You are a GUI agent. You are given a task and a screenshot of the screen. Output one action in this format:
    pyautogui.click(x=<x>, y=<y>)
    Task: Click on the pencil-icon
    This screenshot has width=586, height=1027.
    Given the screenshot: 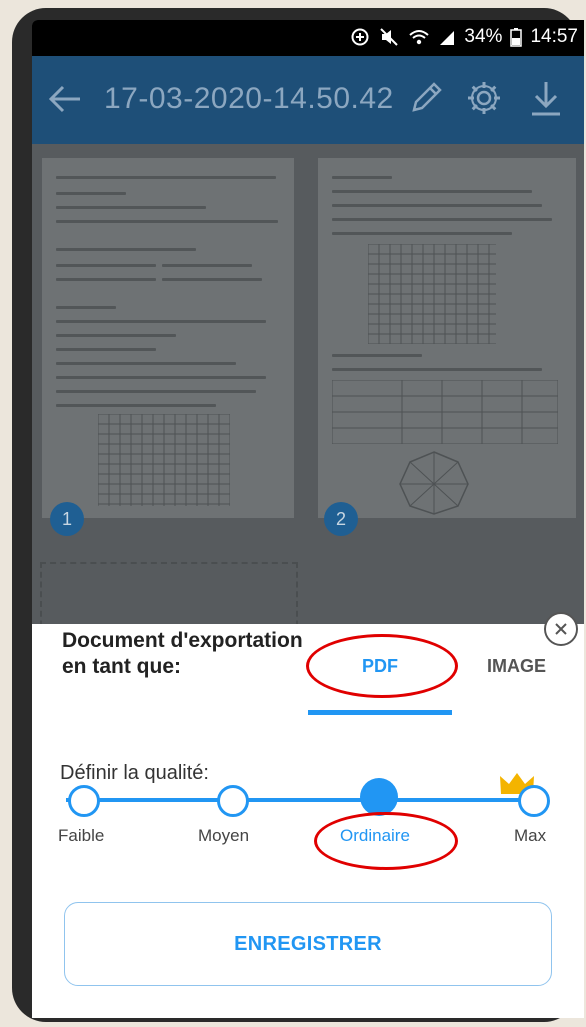 What is the action you would take?
    pyautogui.click(x=426, y=98)
    